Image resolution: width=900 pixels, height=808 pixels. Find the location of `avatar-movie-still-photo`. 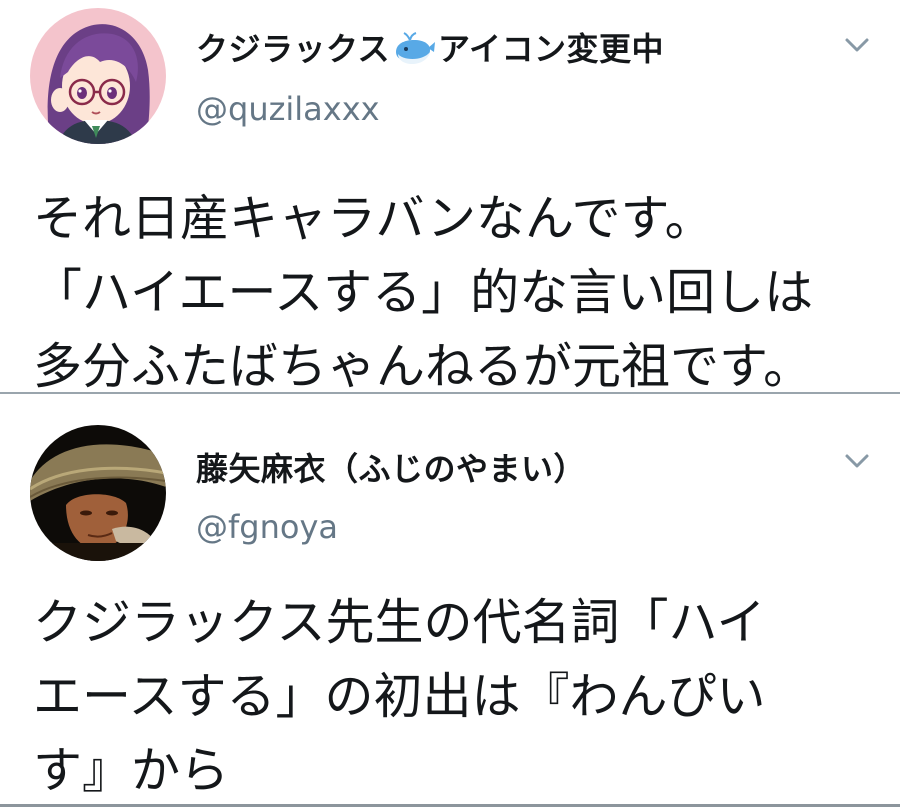

avatar-movie-still-photo is located at coordinates (98, 493).